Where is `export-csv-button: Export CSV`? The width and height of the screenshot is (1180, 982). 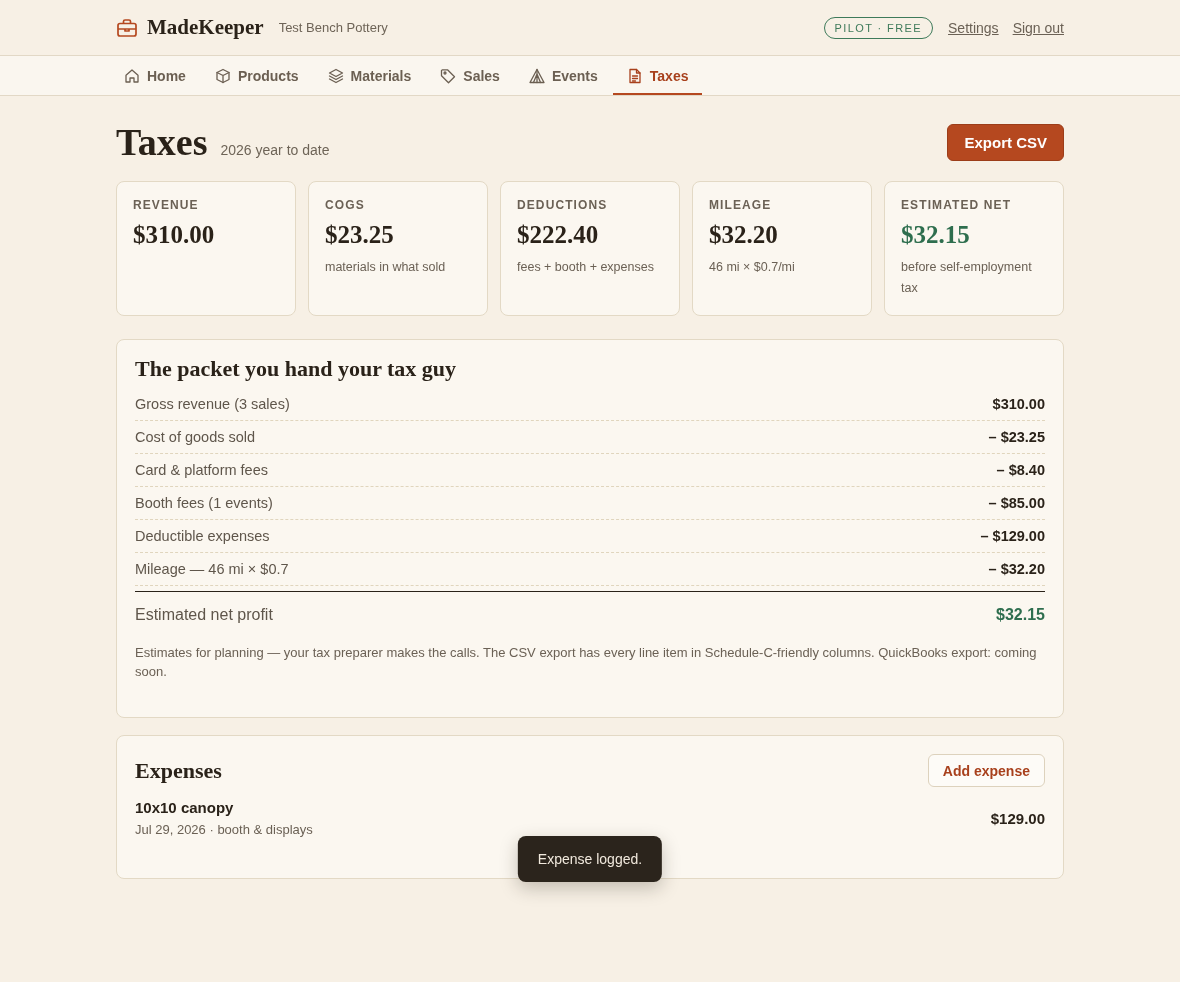
export-csv-button: Export CSV is located at coordinates (1005, 142).